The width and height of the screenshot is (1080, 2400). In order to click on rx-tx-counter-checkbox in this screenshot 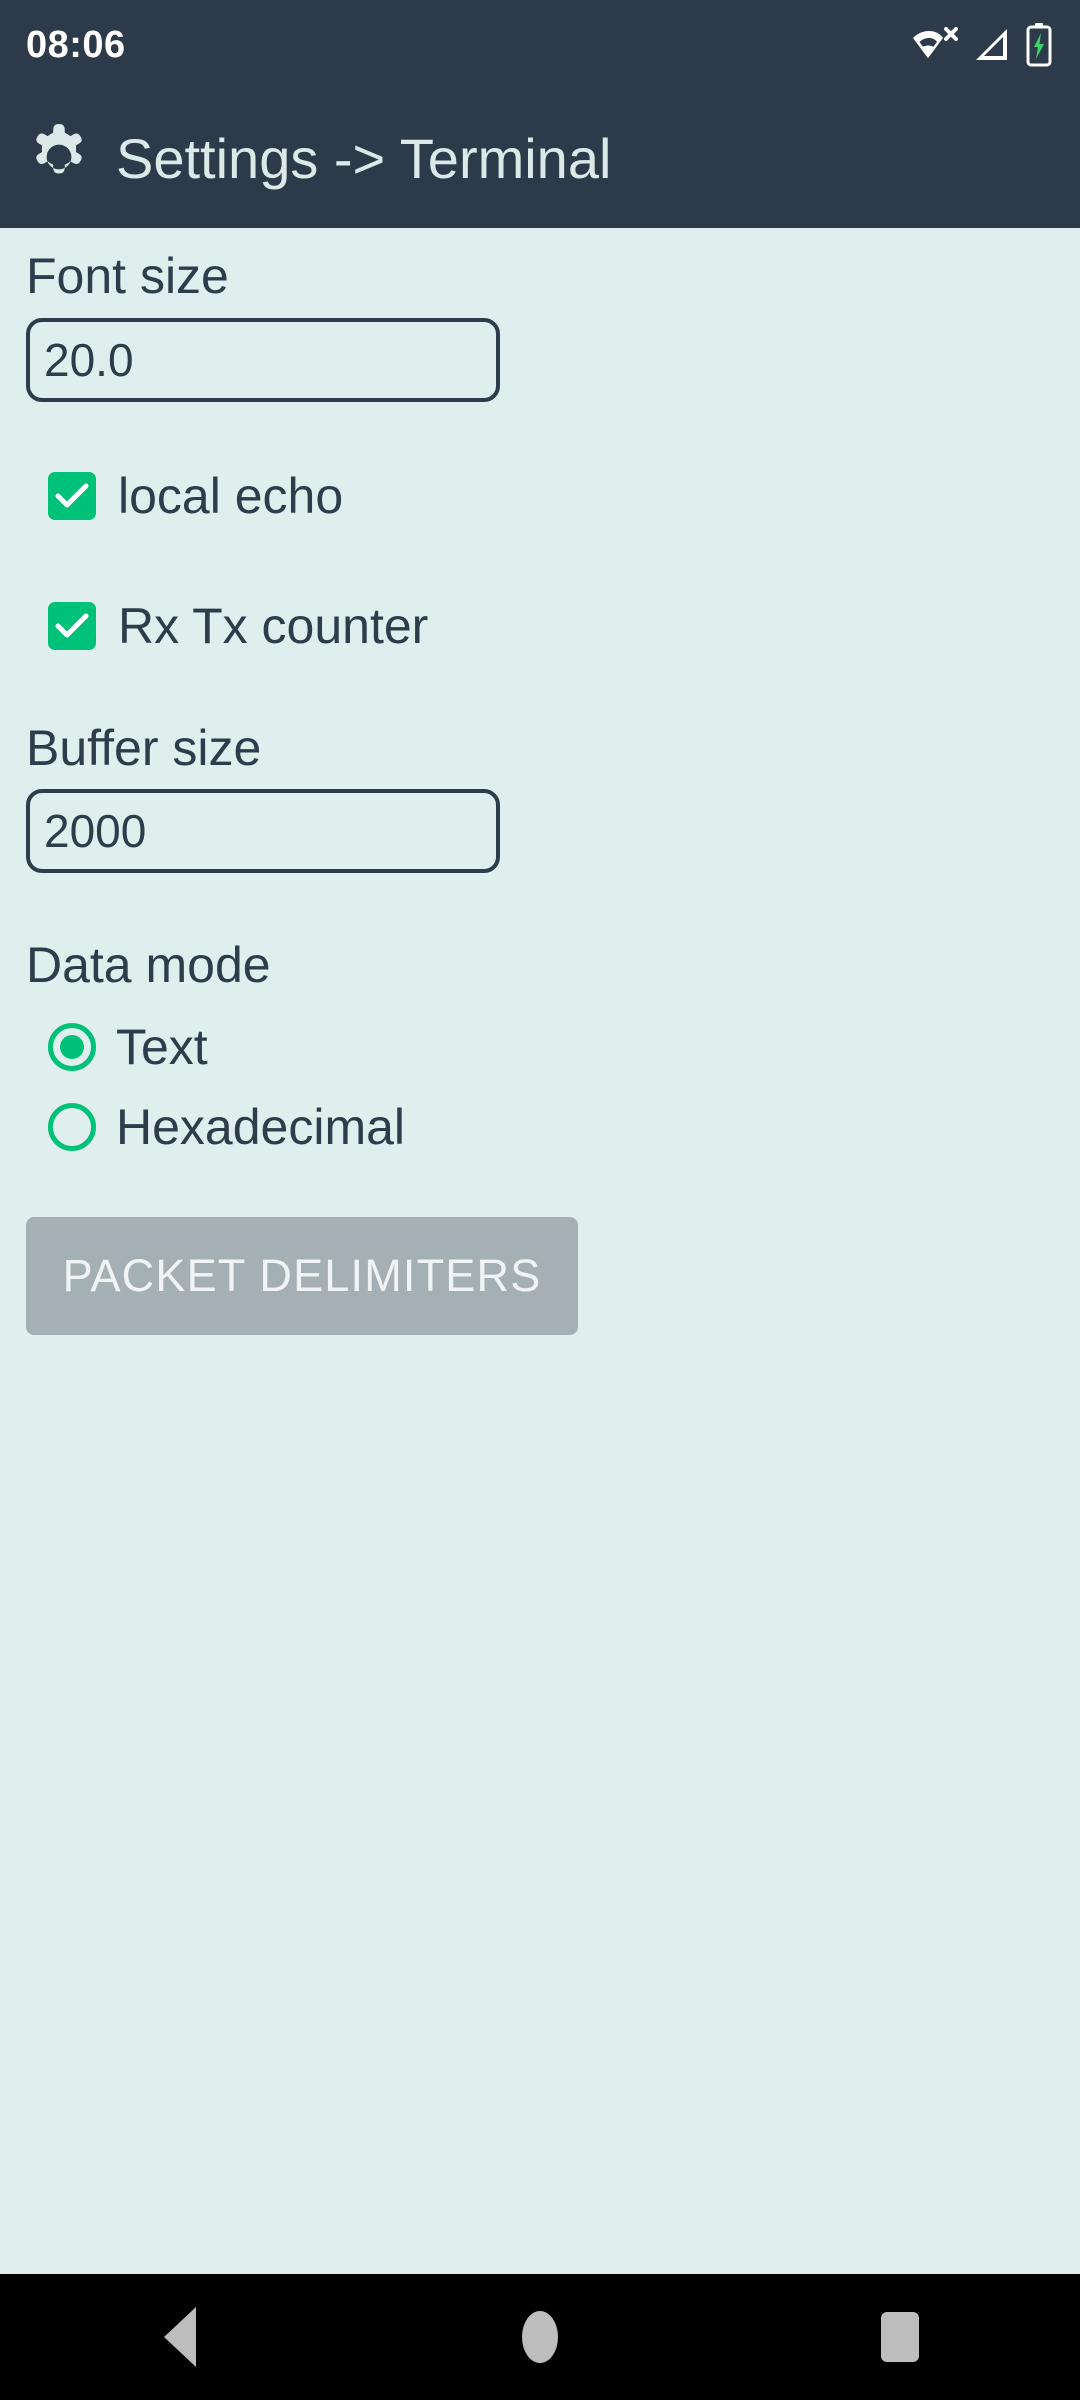, I will do `click(72, 625)`.